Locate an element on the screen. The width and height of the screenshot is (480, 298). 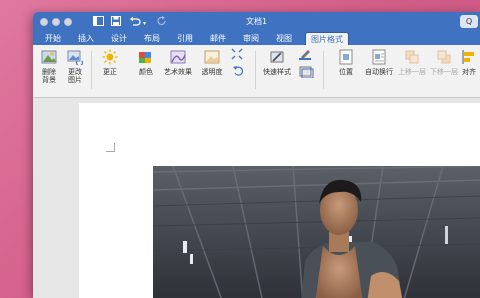
corrections-label: 更正 is located at coordinates (110, 72).